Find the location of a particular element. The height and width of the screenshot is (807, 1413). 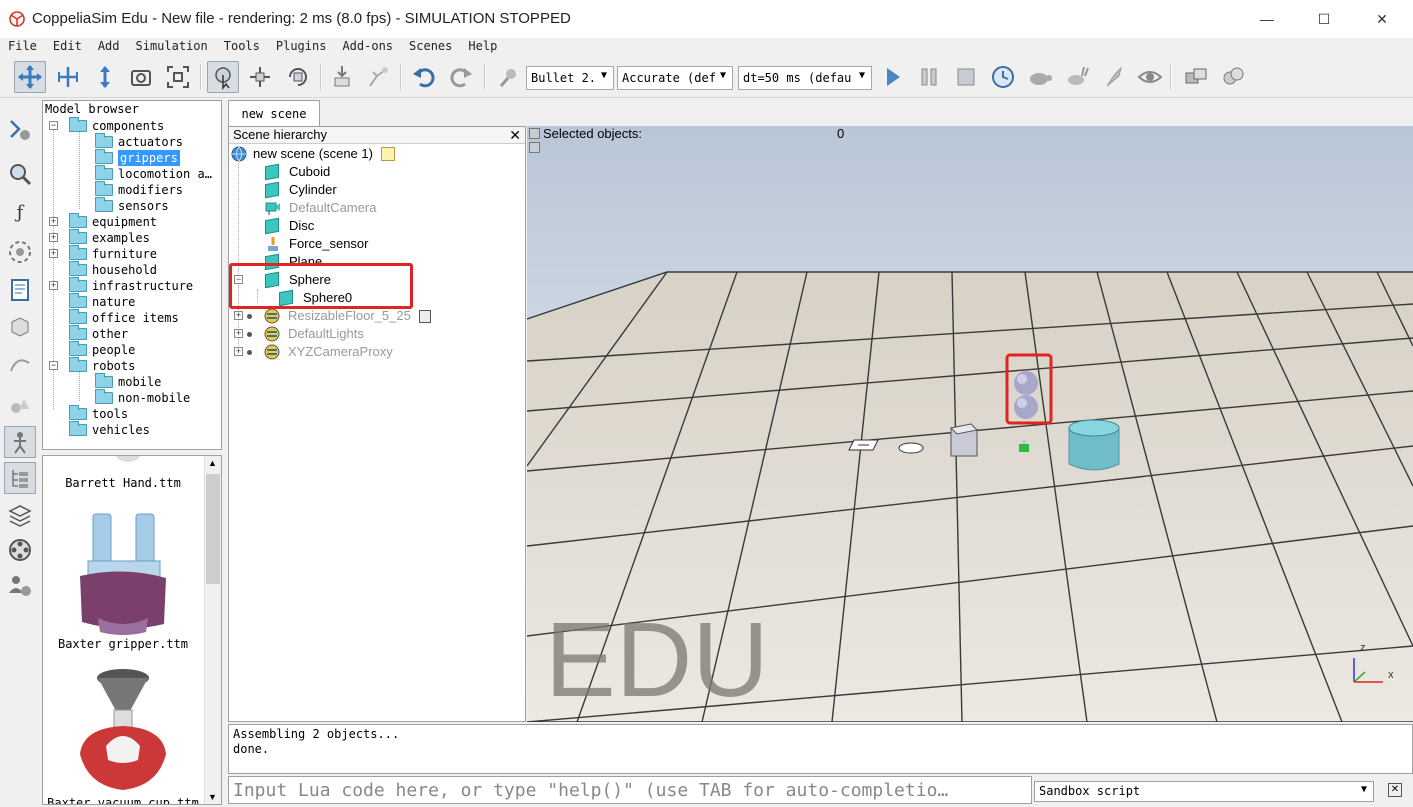

physics-engine-icon is located at coordinates (509, 77).